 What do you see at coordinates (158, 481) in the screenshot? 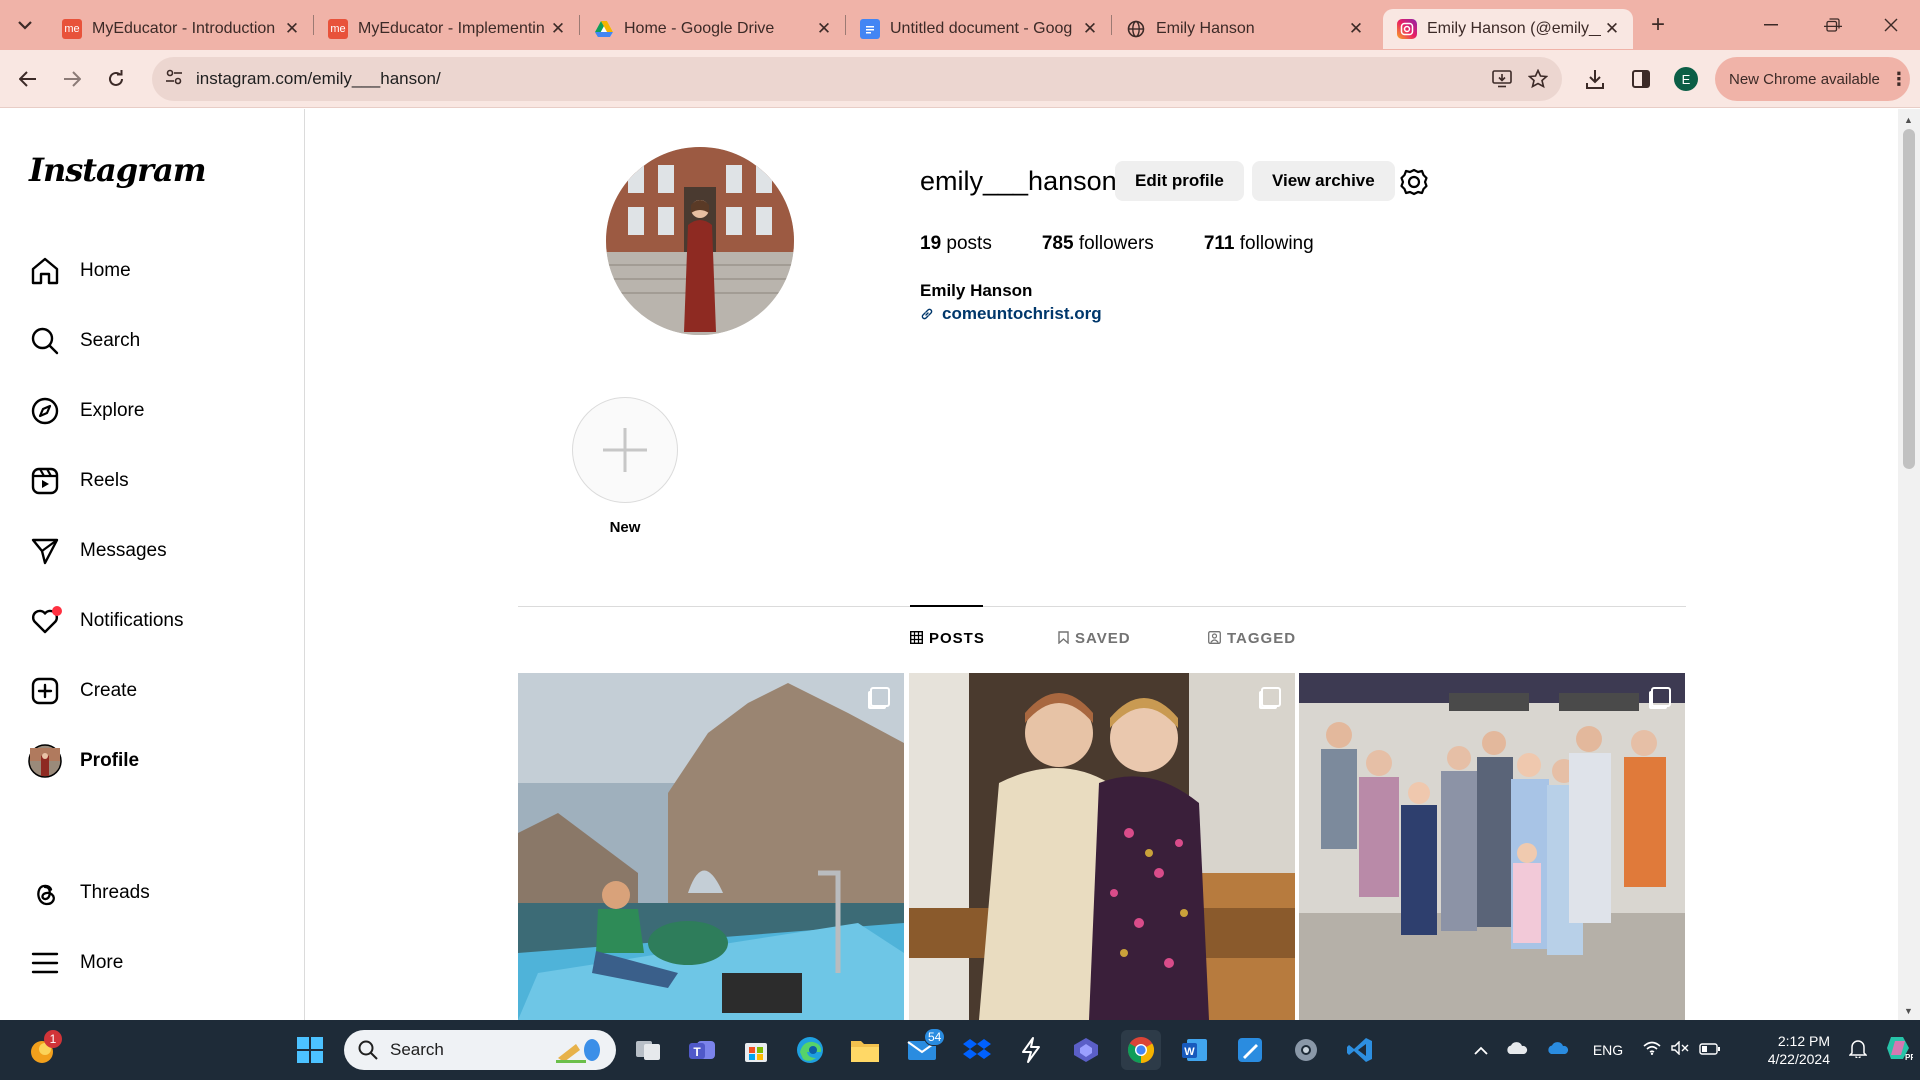
I see `sidebar-item-reels: Reels` at bounding box center [158, 481].